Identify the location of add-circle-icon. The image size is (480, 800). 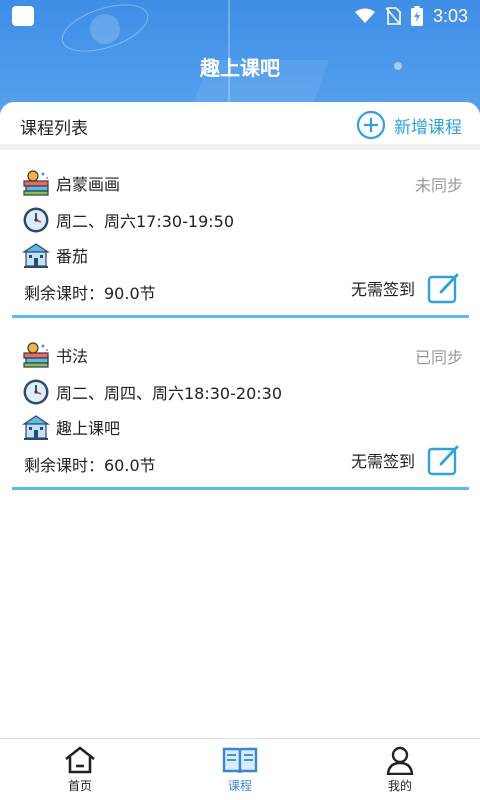
(371, 125).